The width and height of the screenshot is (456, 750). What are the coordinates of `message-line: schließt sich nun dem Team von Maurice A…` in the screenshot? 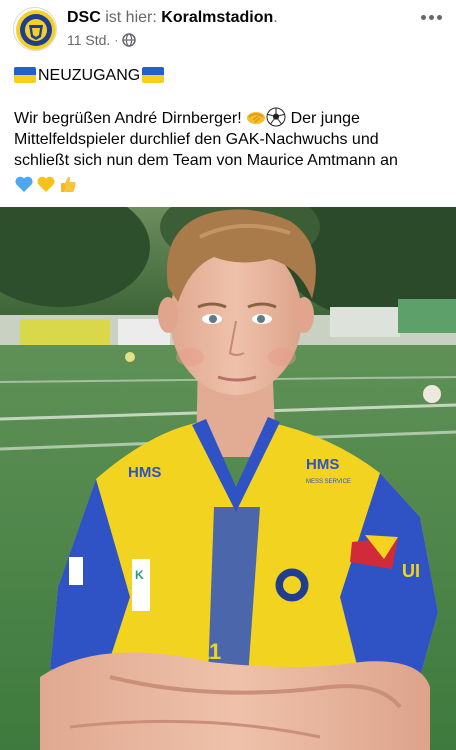 It's located at (206, 160).